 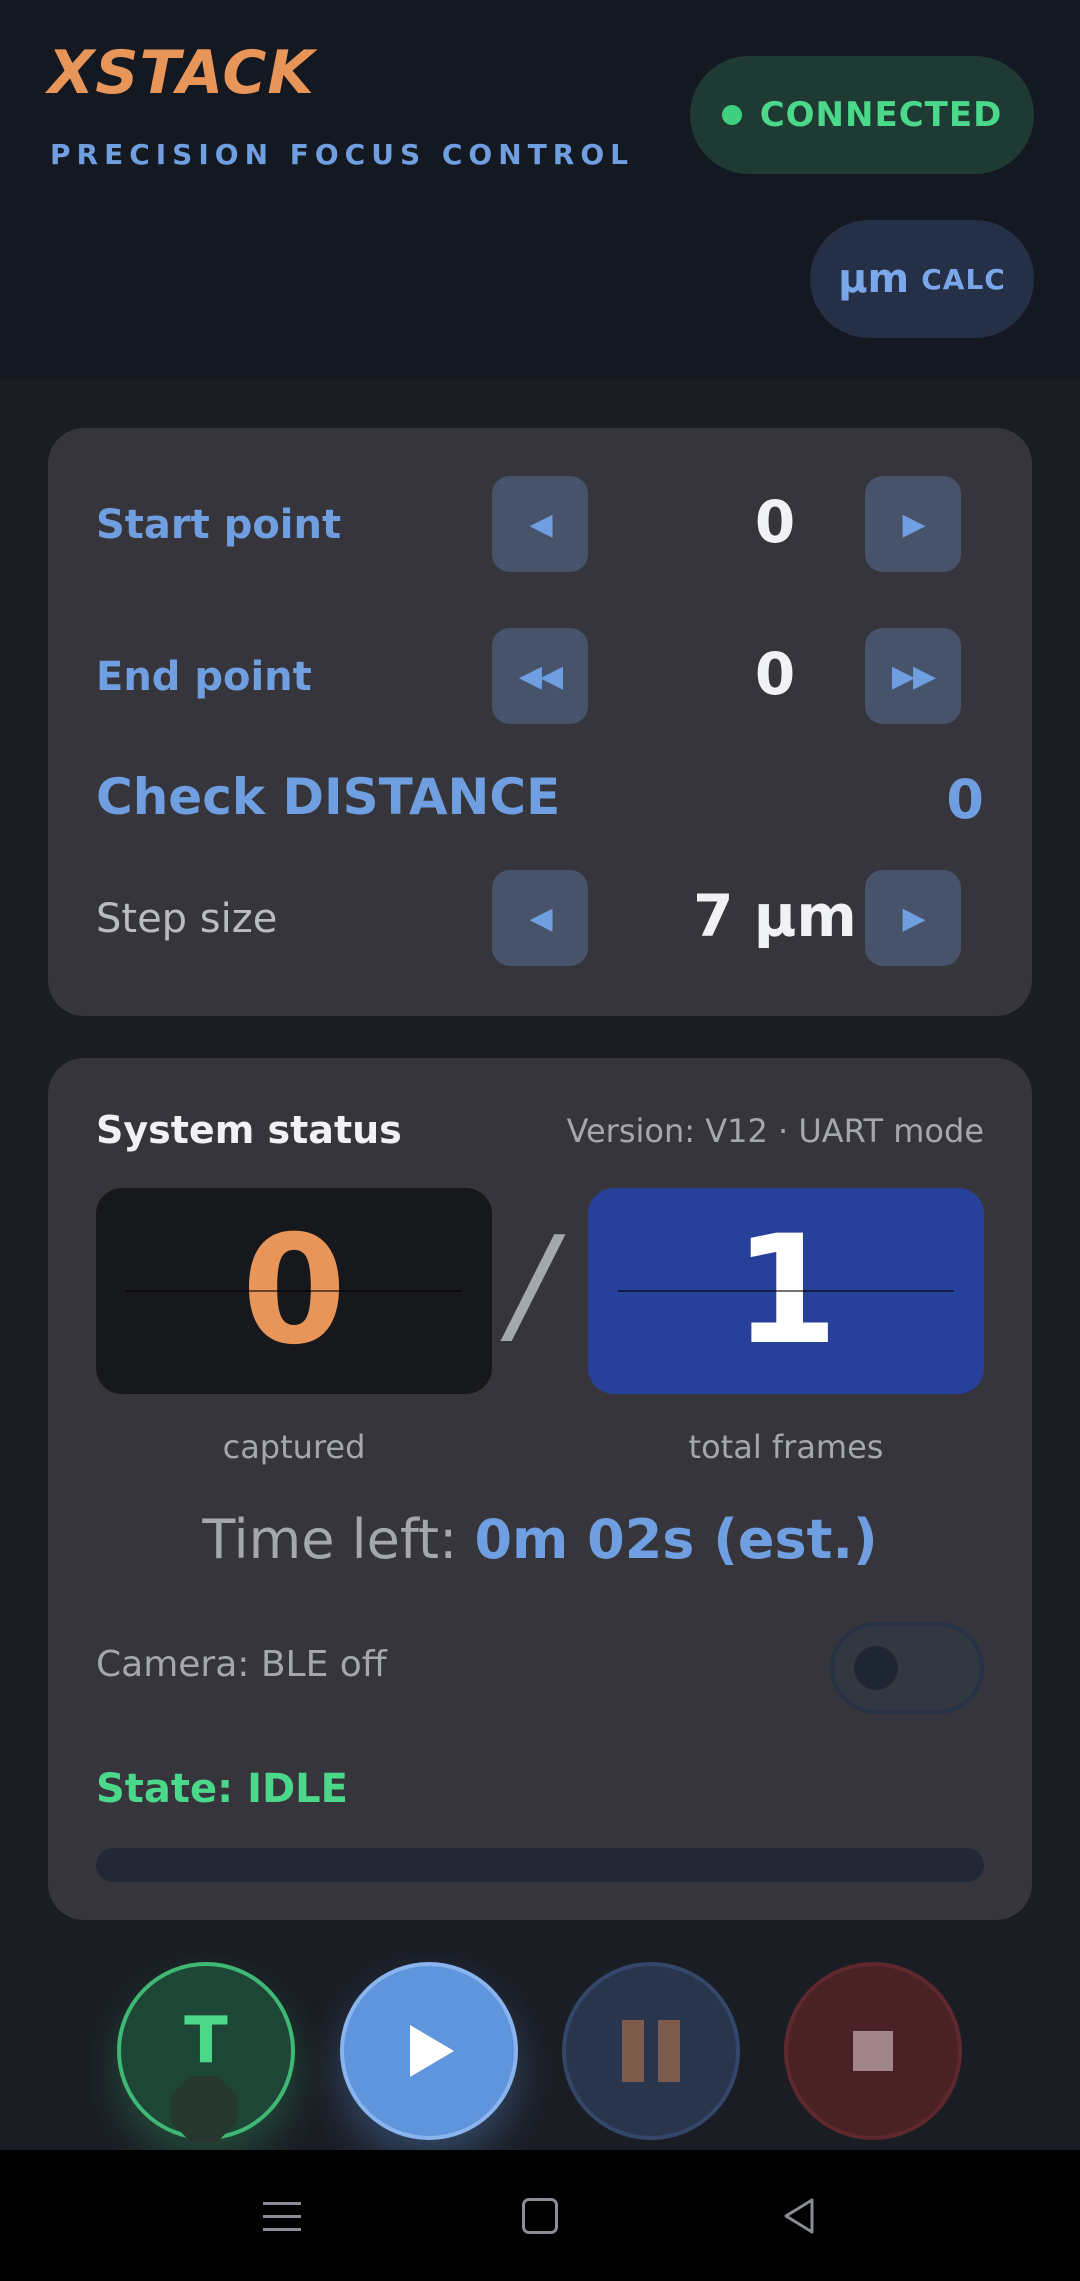 What do you see at coordinates (874, 279) in the screenshot?
I see `calc-unit-label: µm` at bounding box center [874, 279].